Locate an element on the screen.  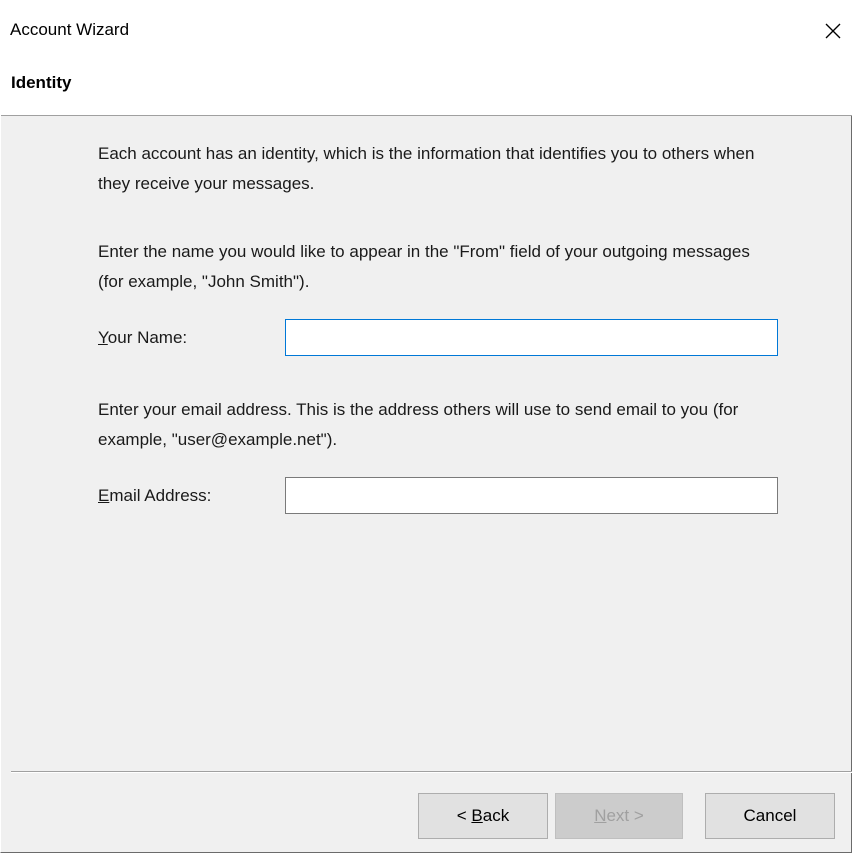
email-address-label-text: mail Address: is located at coordinates (160, 495).